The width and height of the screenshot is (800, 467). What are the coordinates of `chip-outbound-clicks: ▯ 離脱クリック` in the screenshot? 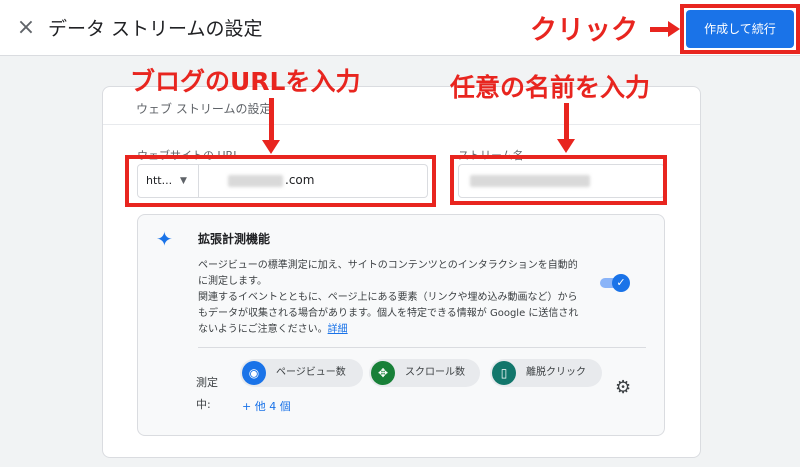 It's located at (546, 373).